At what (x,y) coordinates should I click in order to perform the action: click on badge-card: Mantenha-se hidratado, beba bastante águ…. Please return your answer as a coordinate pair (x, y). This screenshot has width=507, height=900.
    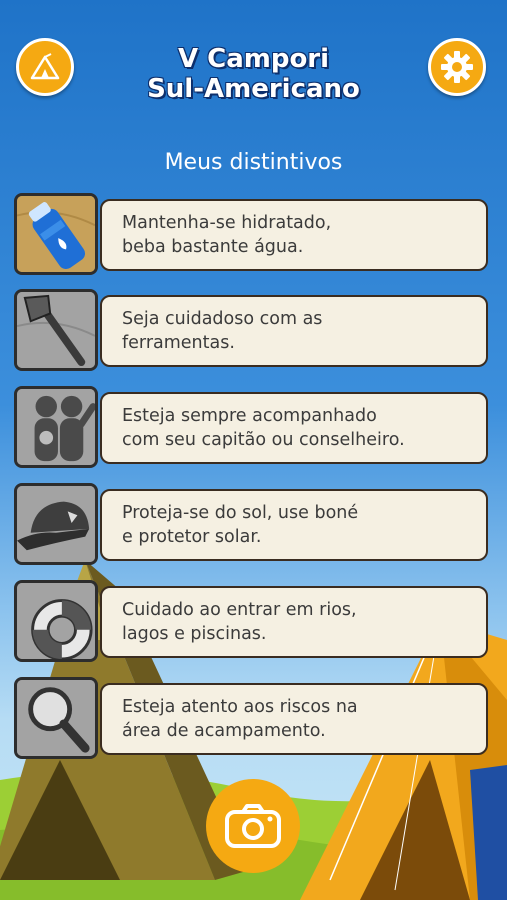
    Looking at the image, I should click on (294, 235).